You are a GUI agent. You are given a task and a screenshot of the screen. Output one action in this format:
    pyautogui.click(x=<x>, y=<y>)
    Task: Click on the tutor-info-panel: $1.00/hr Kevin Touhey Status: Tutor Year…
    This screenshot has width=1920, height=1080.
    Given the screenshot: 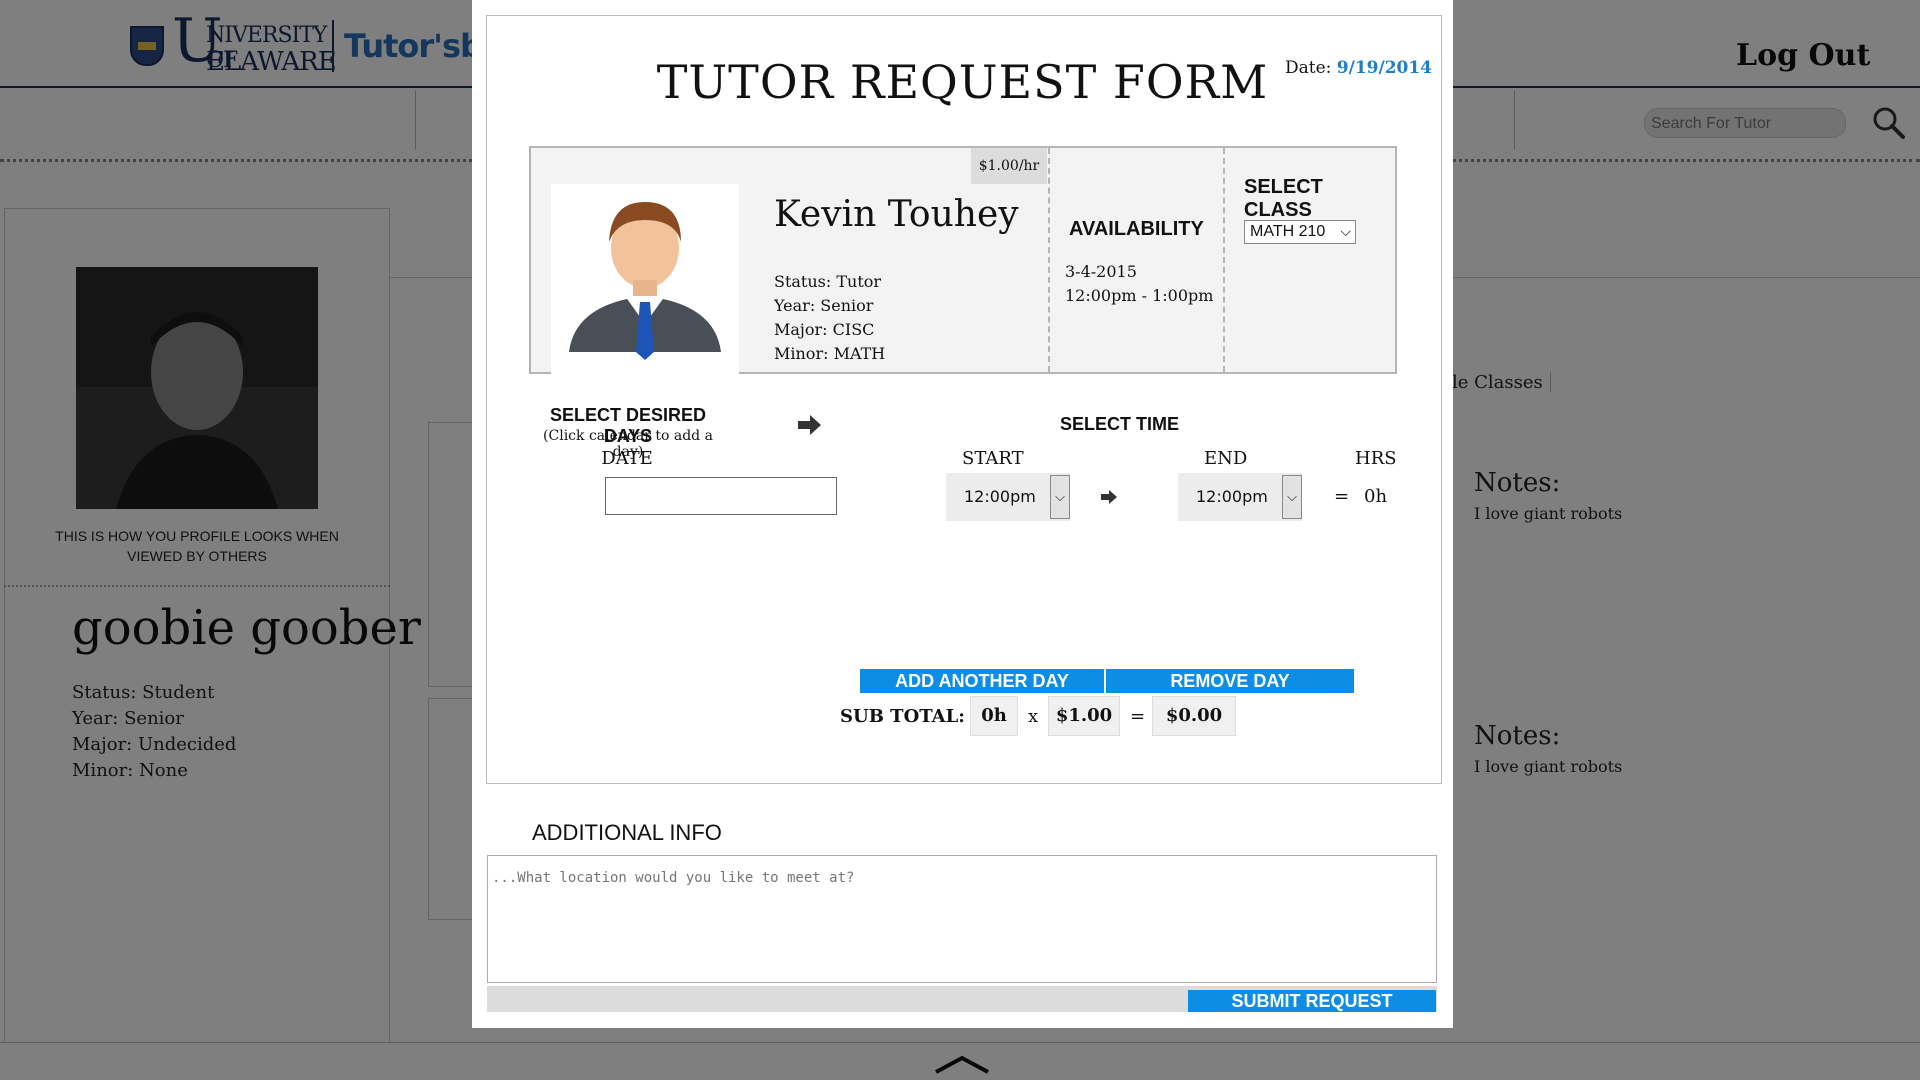 What is the action you would take?
    pyautogui.click(x=963, y=260)
    